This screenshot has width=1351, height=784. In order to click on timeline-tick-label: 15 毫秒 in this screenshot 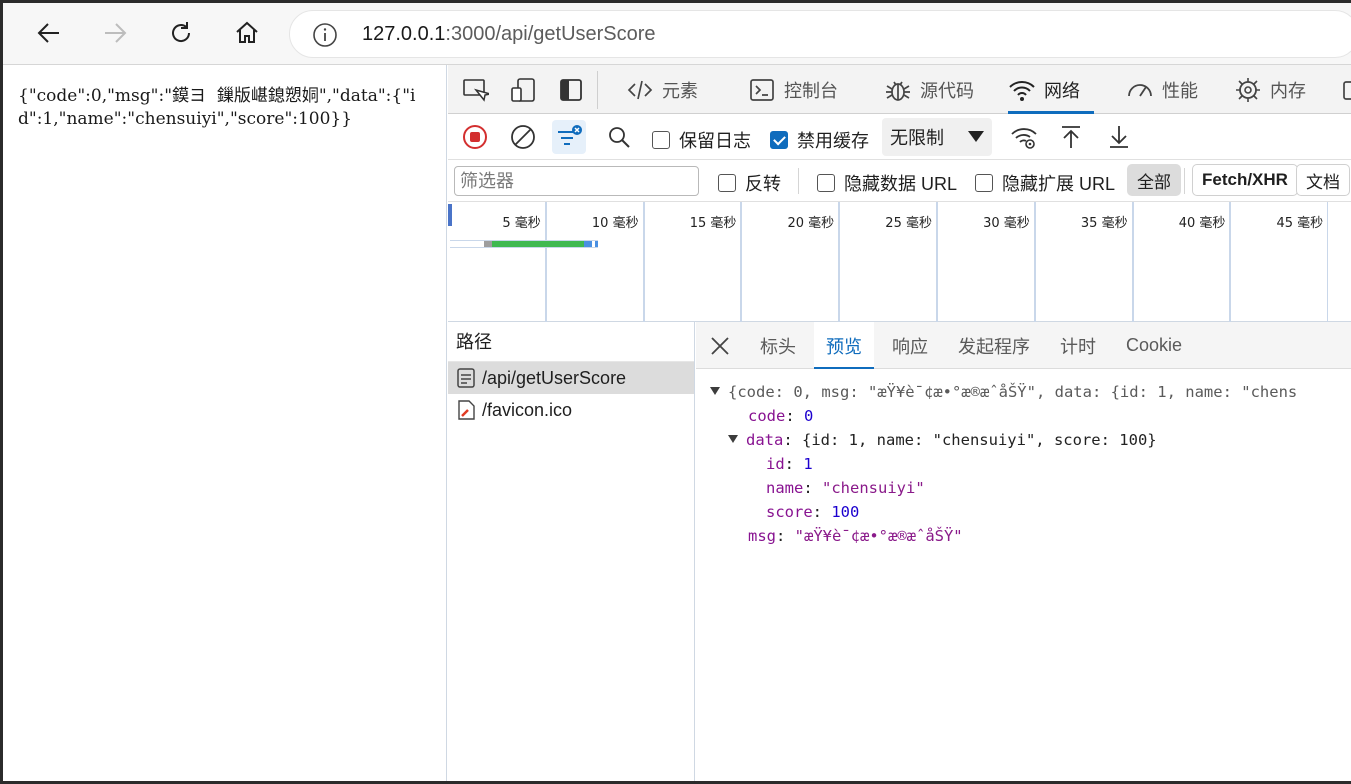, I will do `click(713, 223)`.